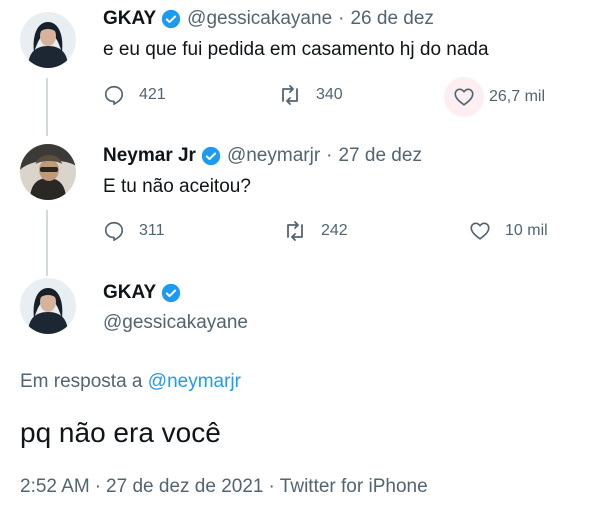 This screenshot has height=510, width=600. Describe the element at coordinates (391, 19) in the screenshot. I see `tweet-date: 26 de dez` at that location.